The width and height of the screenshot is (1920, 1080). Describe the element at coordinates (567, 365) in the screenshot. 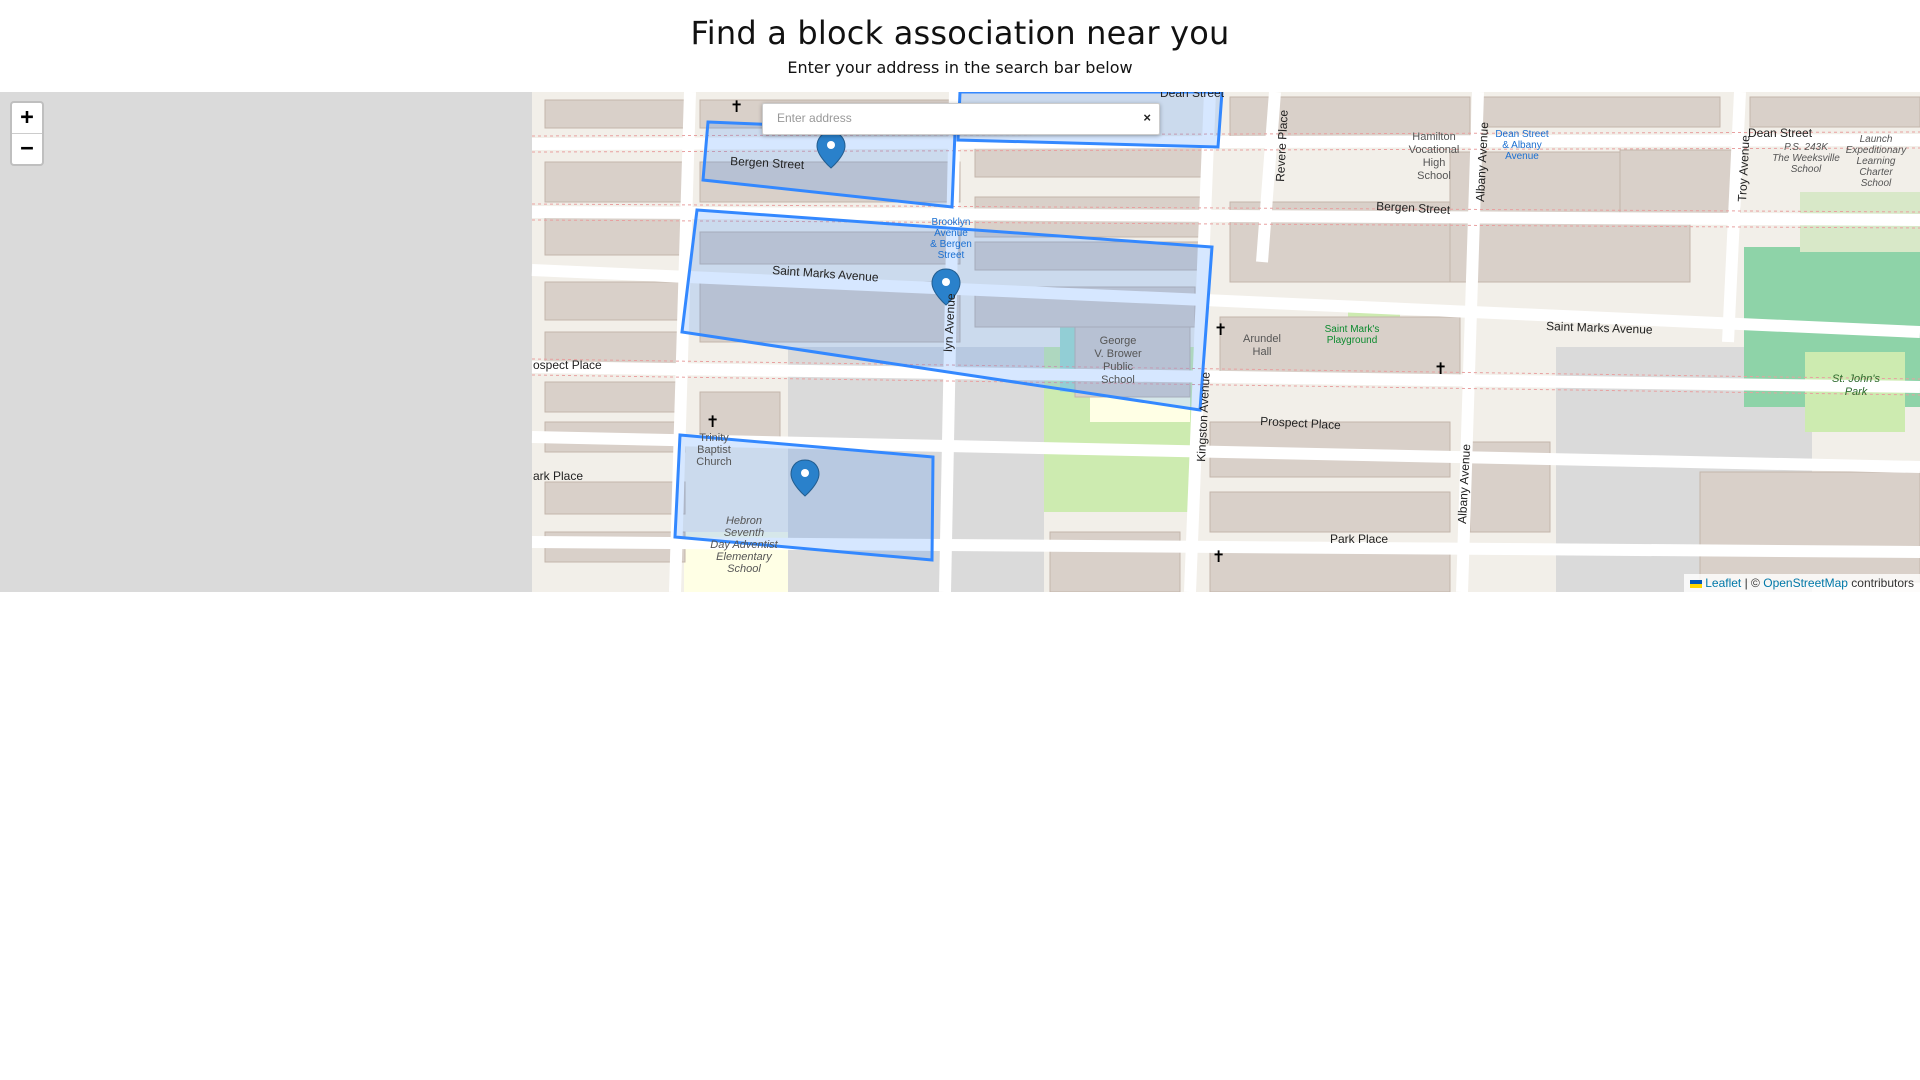

I see `label-prospect-west: ospect Place` at that location.